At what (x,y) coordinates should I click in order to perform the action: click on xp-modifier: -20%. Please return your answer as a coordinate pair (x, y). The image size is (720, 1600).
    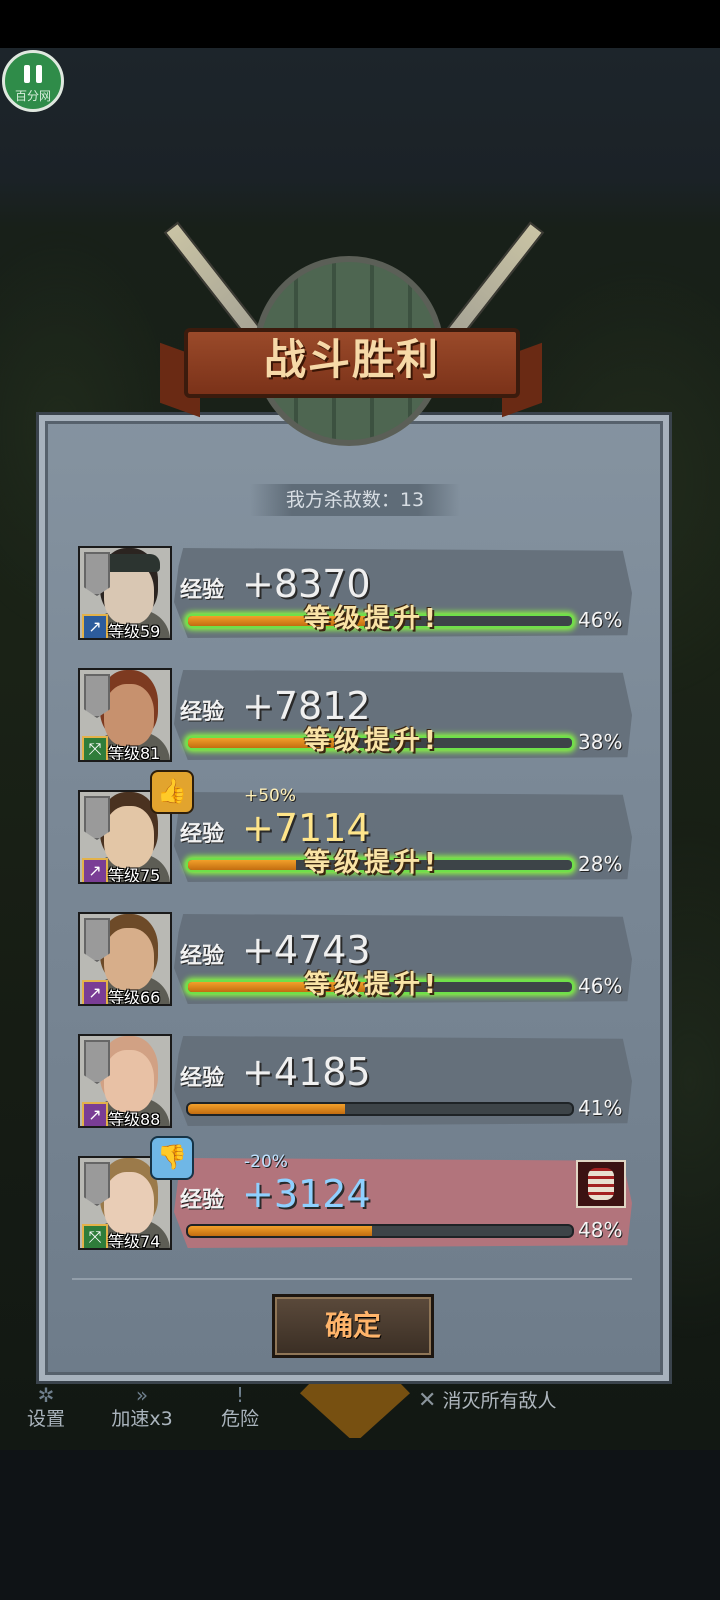
    Looking at the image, I should click on (266, 1162).